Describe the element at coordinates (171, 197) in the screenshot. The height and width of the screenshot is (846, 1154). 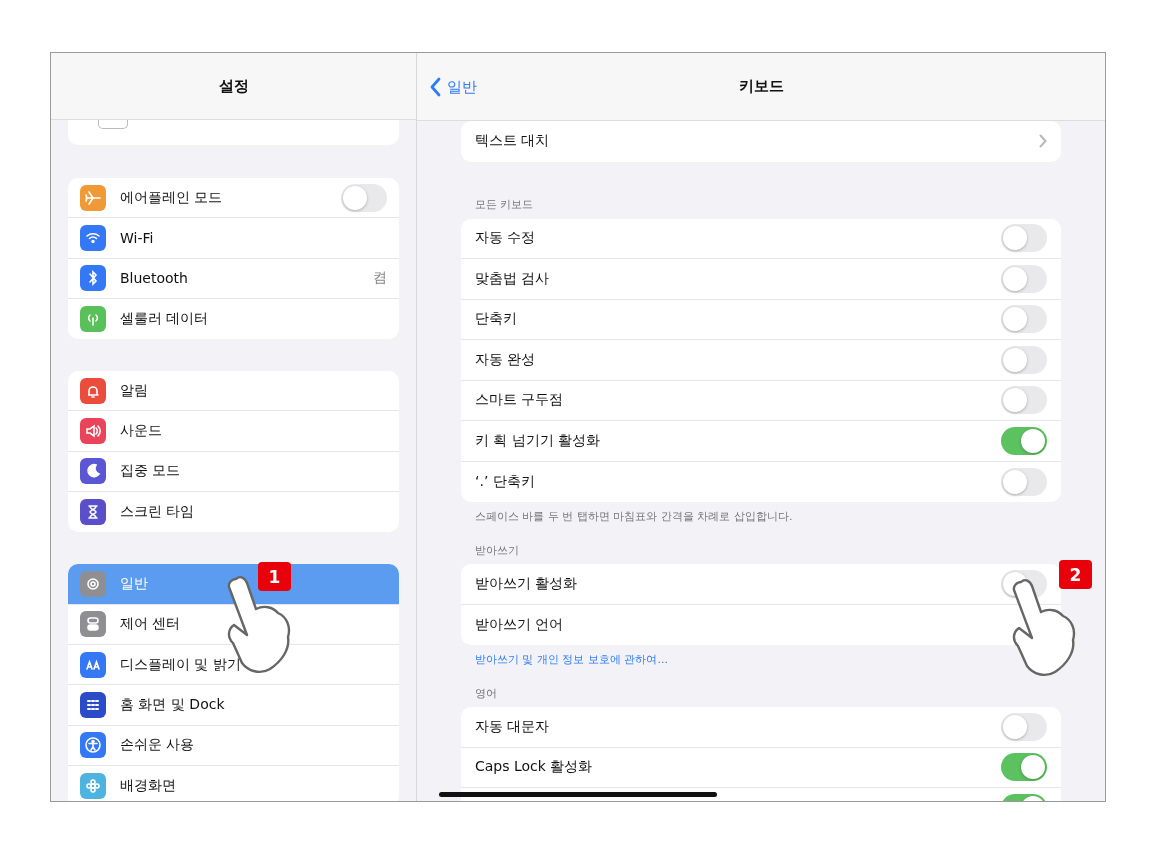
I see `sidebar-item-label: 에어플레인 모드` at that location.